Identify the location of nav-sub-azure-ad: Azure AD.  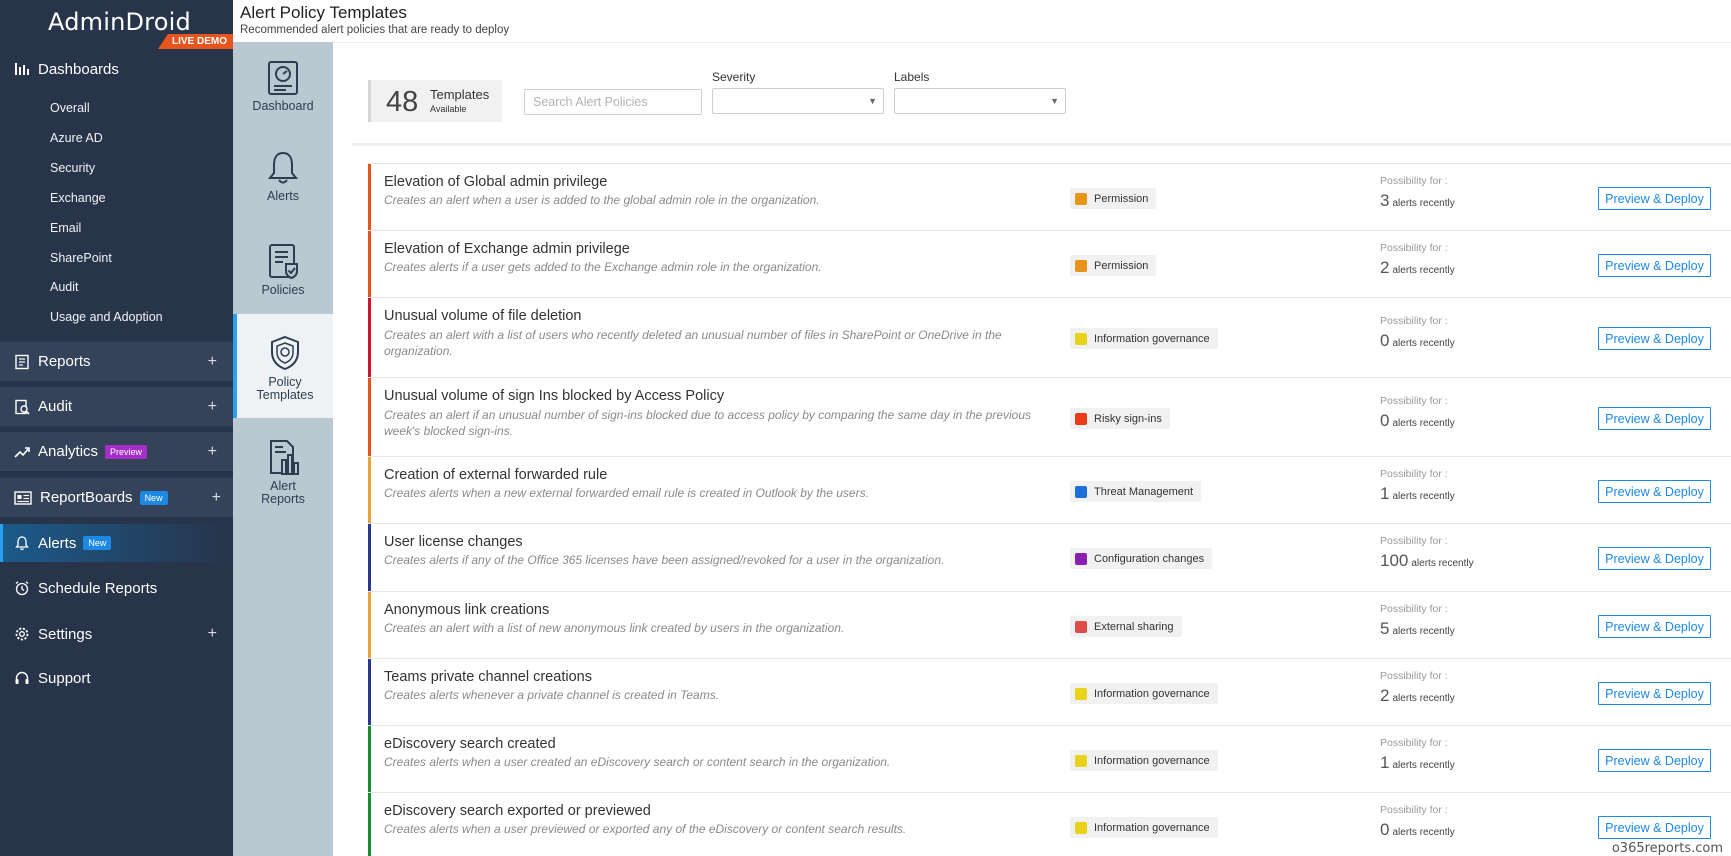
(76, 138).